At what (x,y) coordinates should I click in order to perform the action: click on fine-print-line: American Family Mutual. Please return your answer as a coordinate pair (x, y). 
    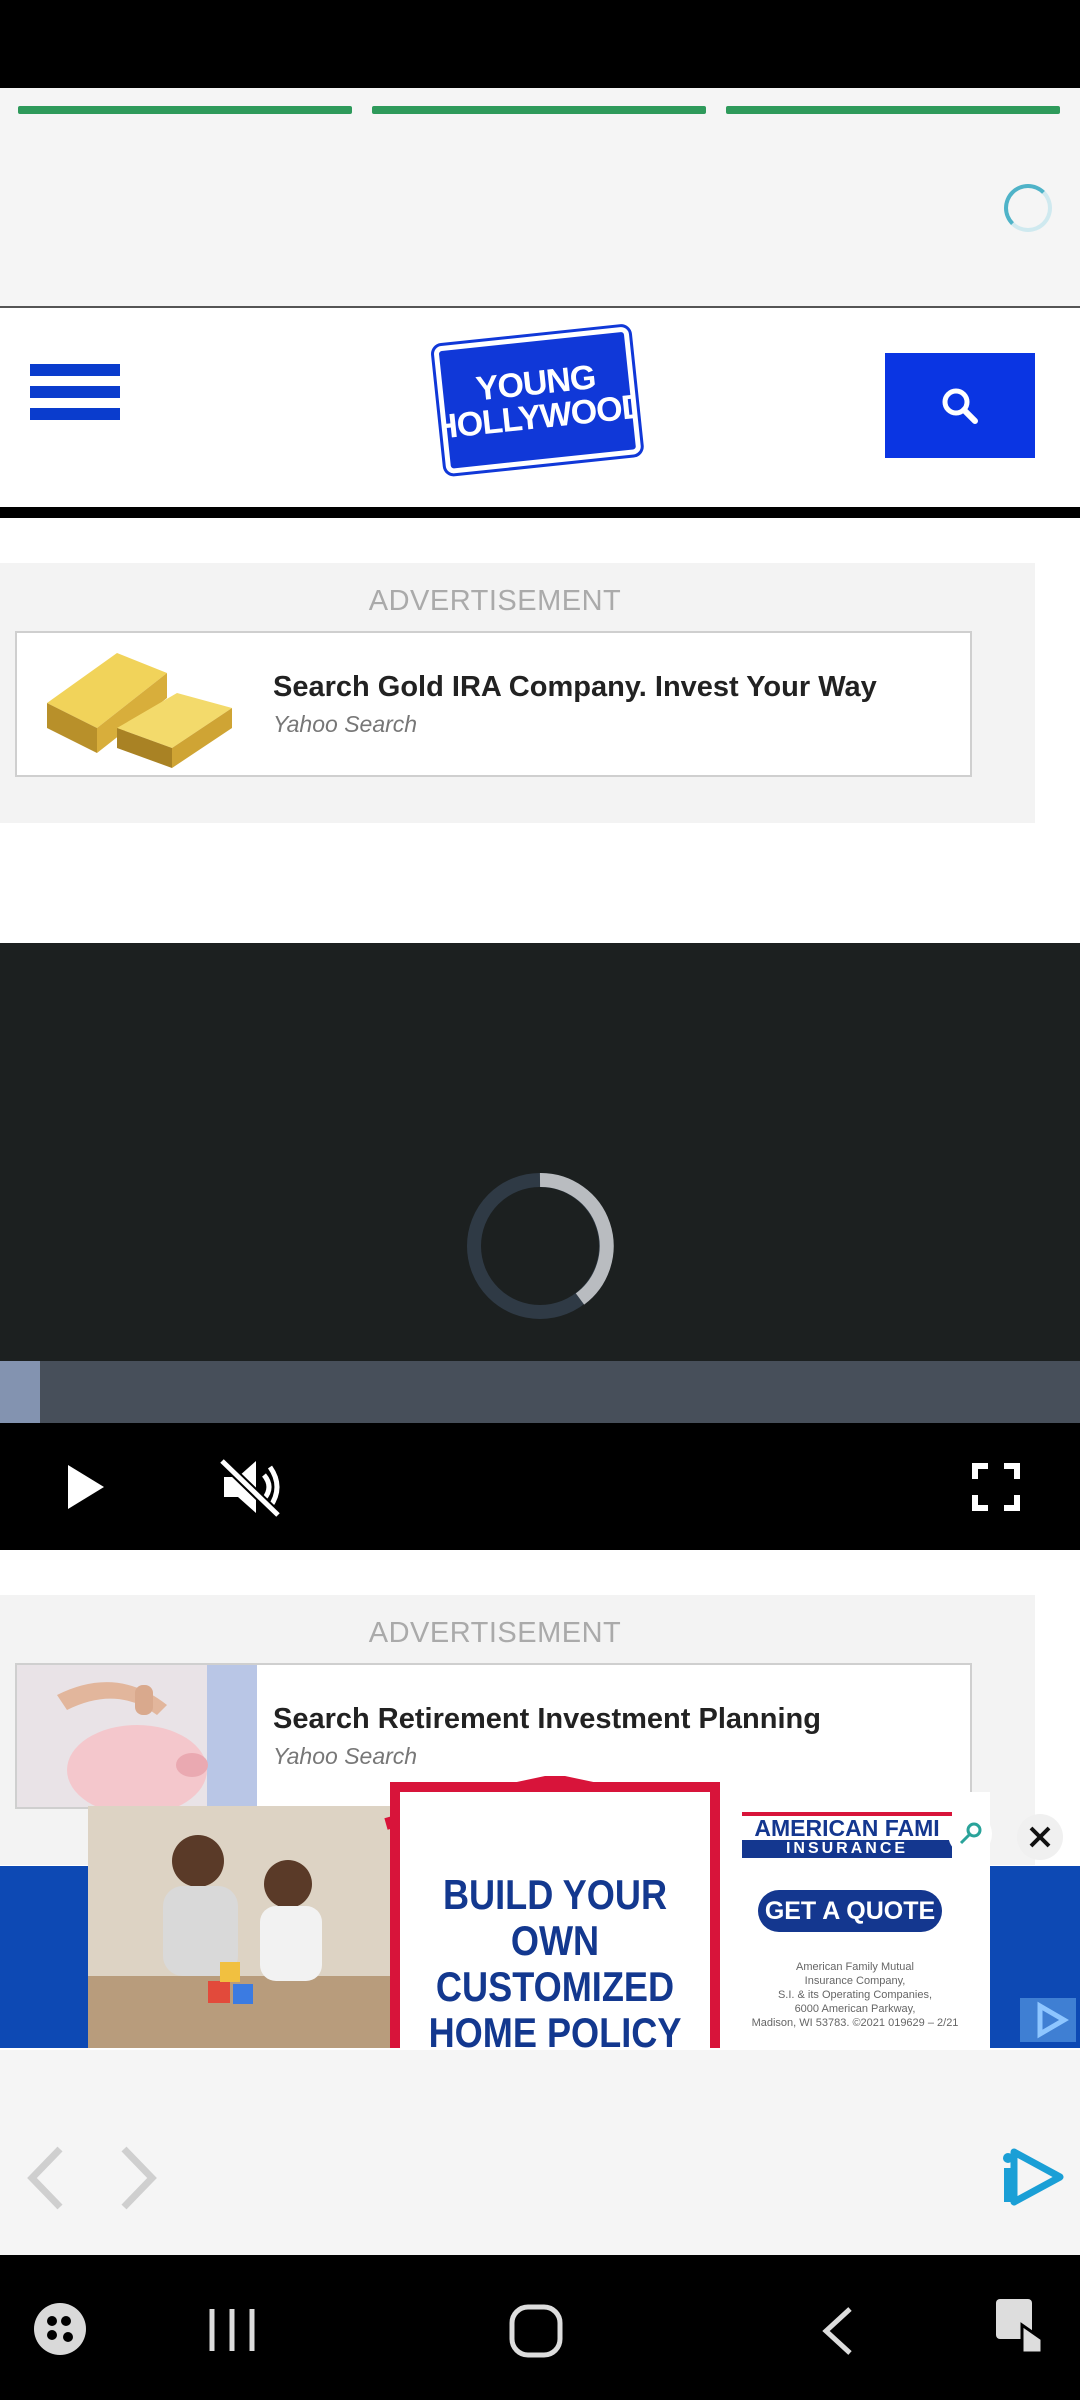
    Looking at the image, I should click on (855, 1967).